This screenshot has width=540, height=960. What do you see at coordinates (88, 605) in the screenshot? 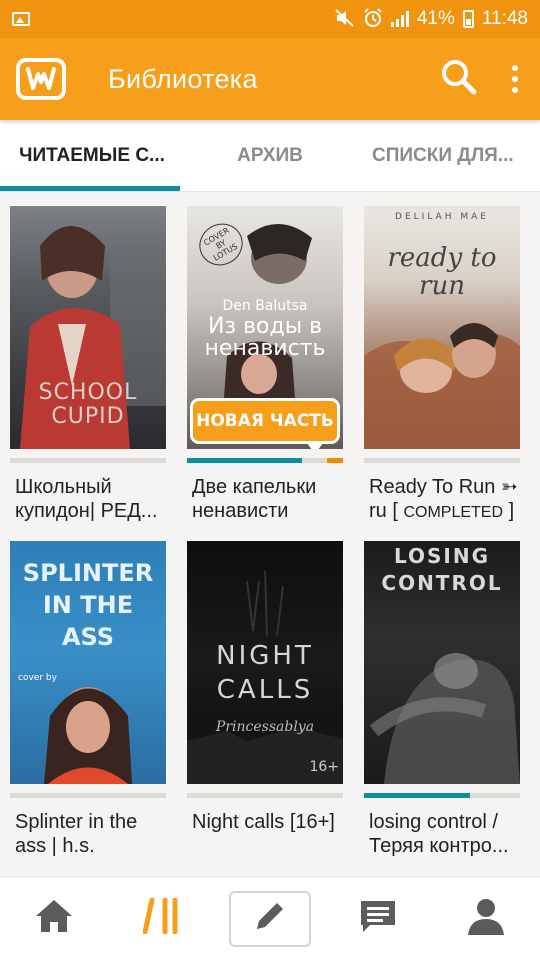
I see `cover-title: SPLINTER IN THE ASS` at bounding box center [88, 605].